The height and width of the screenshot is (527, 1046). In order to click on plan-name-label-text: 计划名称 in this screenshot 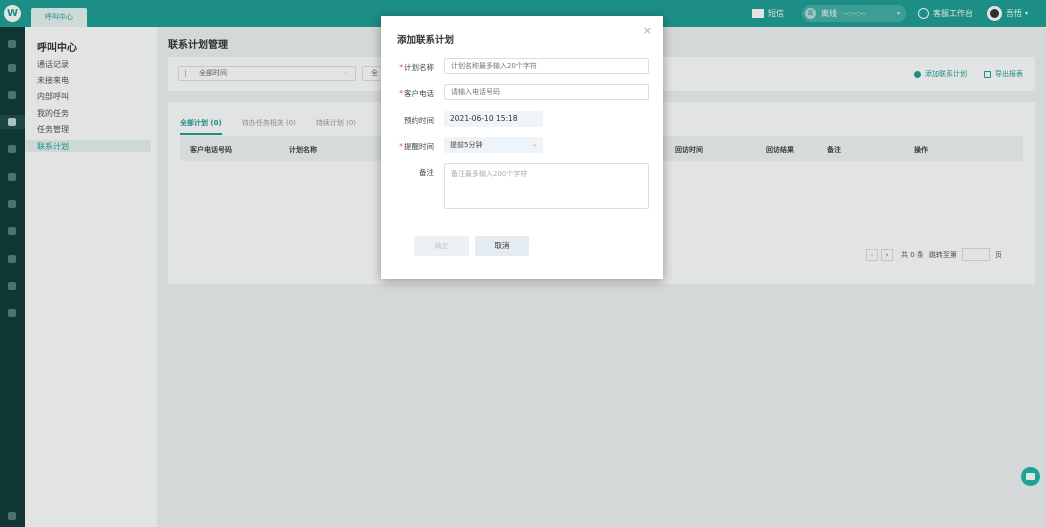, I will do `click(419, 67)`.